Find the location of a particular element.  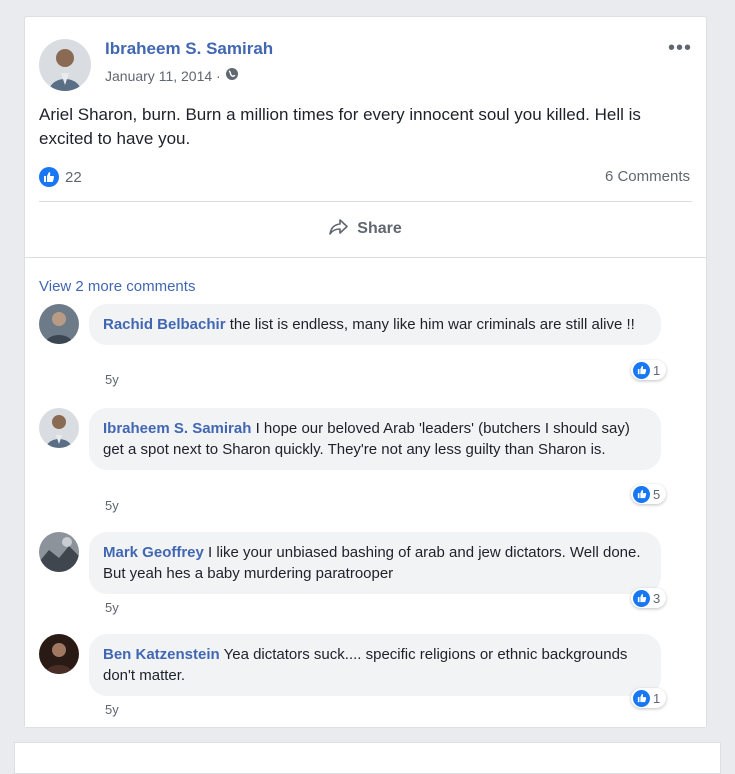

comment-like-count: 3 is located at coordinates (657, 598).